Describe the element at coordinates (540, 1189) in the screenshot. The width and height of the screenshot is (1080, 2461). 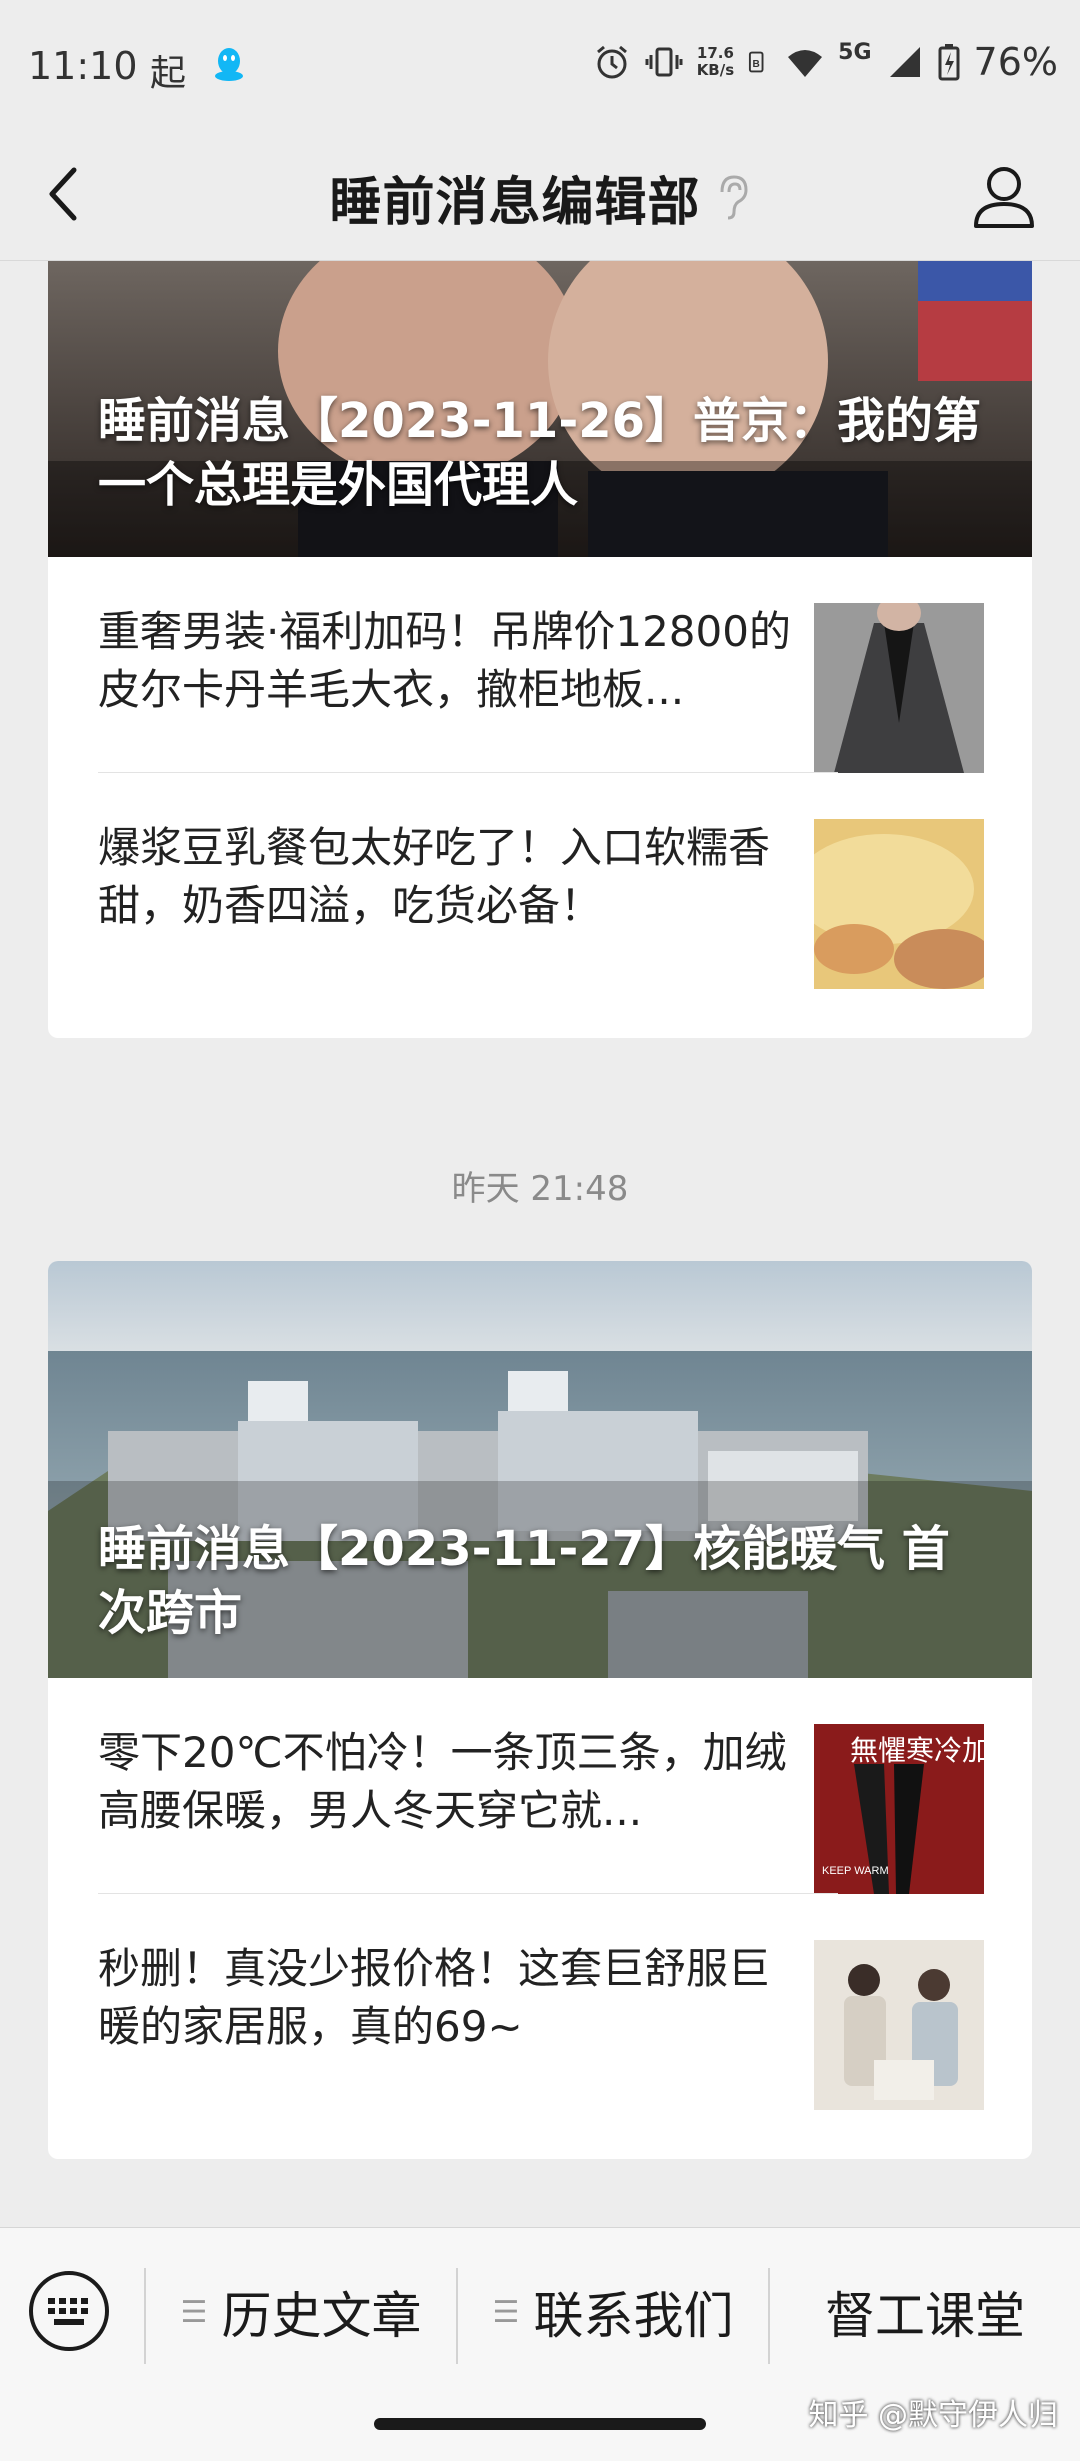
I see `message-timestamp: 昨天 21:48` at that location.